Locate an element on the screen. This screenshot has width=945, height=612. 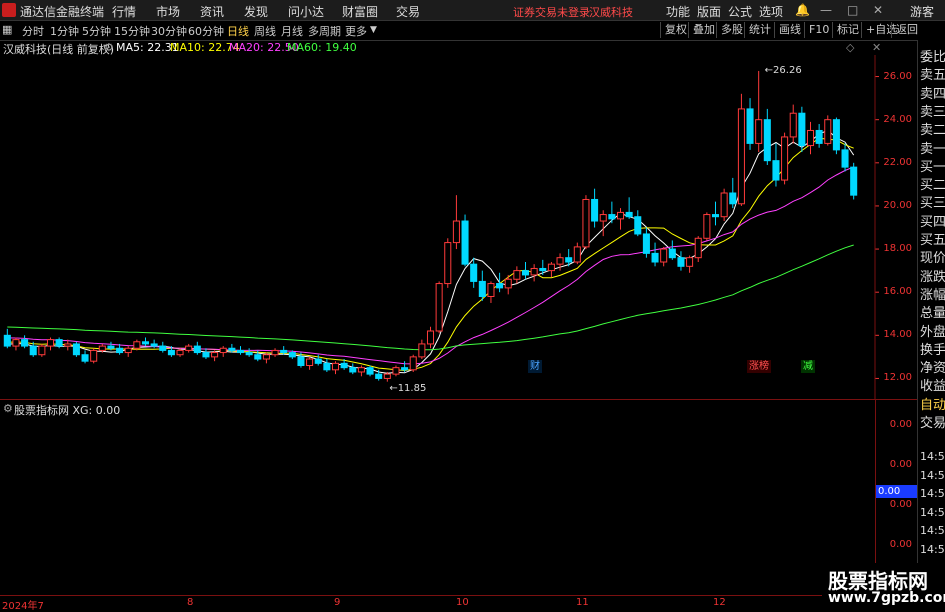
tab-30min: 30分钟 is located at coordinates (169, 31).